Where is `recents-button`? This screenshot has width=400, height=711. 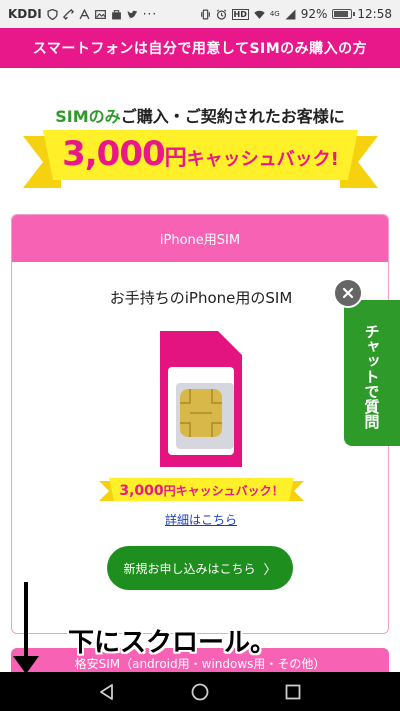
recents-button is located at coordinates (293, 692).